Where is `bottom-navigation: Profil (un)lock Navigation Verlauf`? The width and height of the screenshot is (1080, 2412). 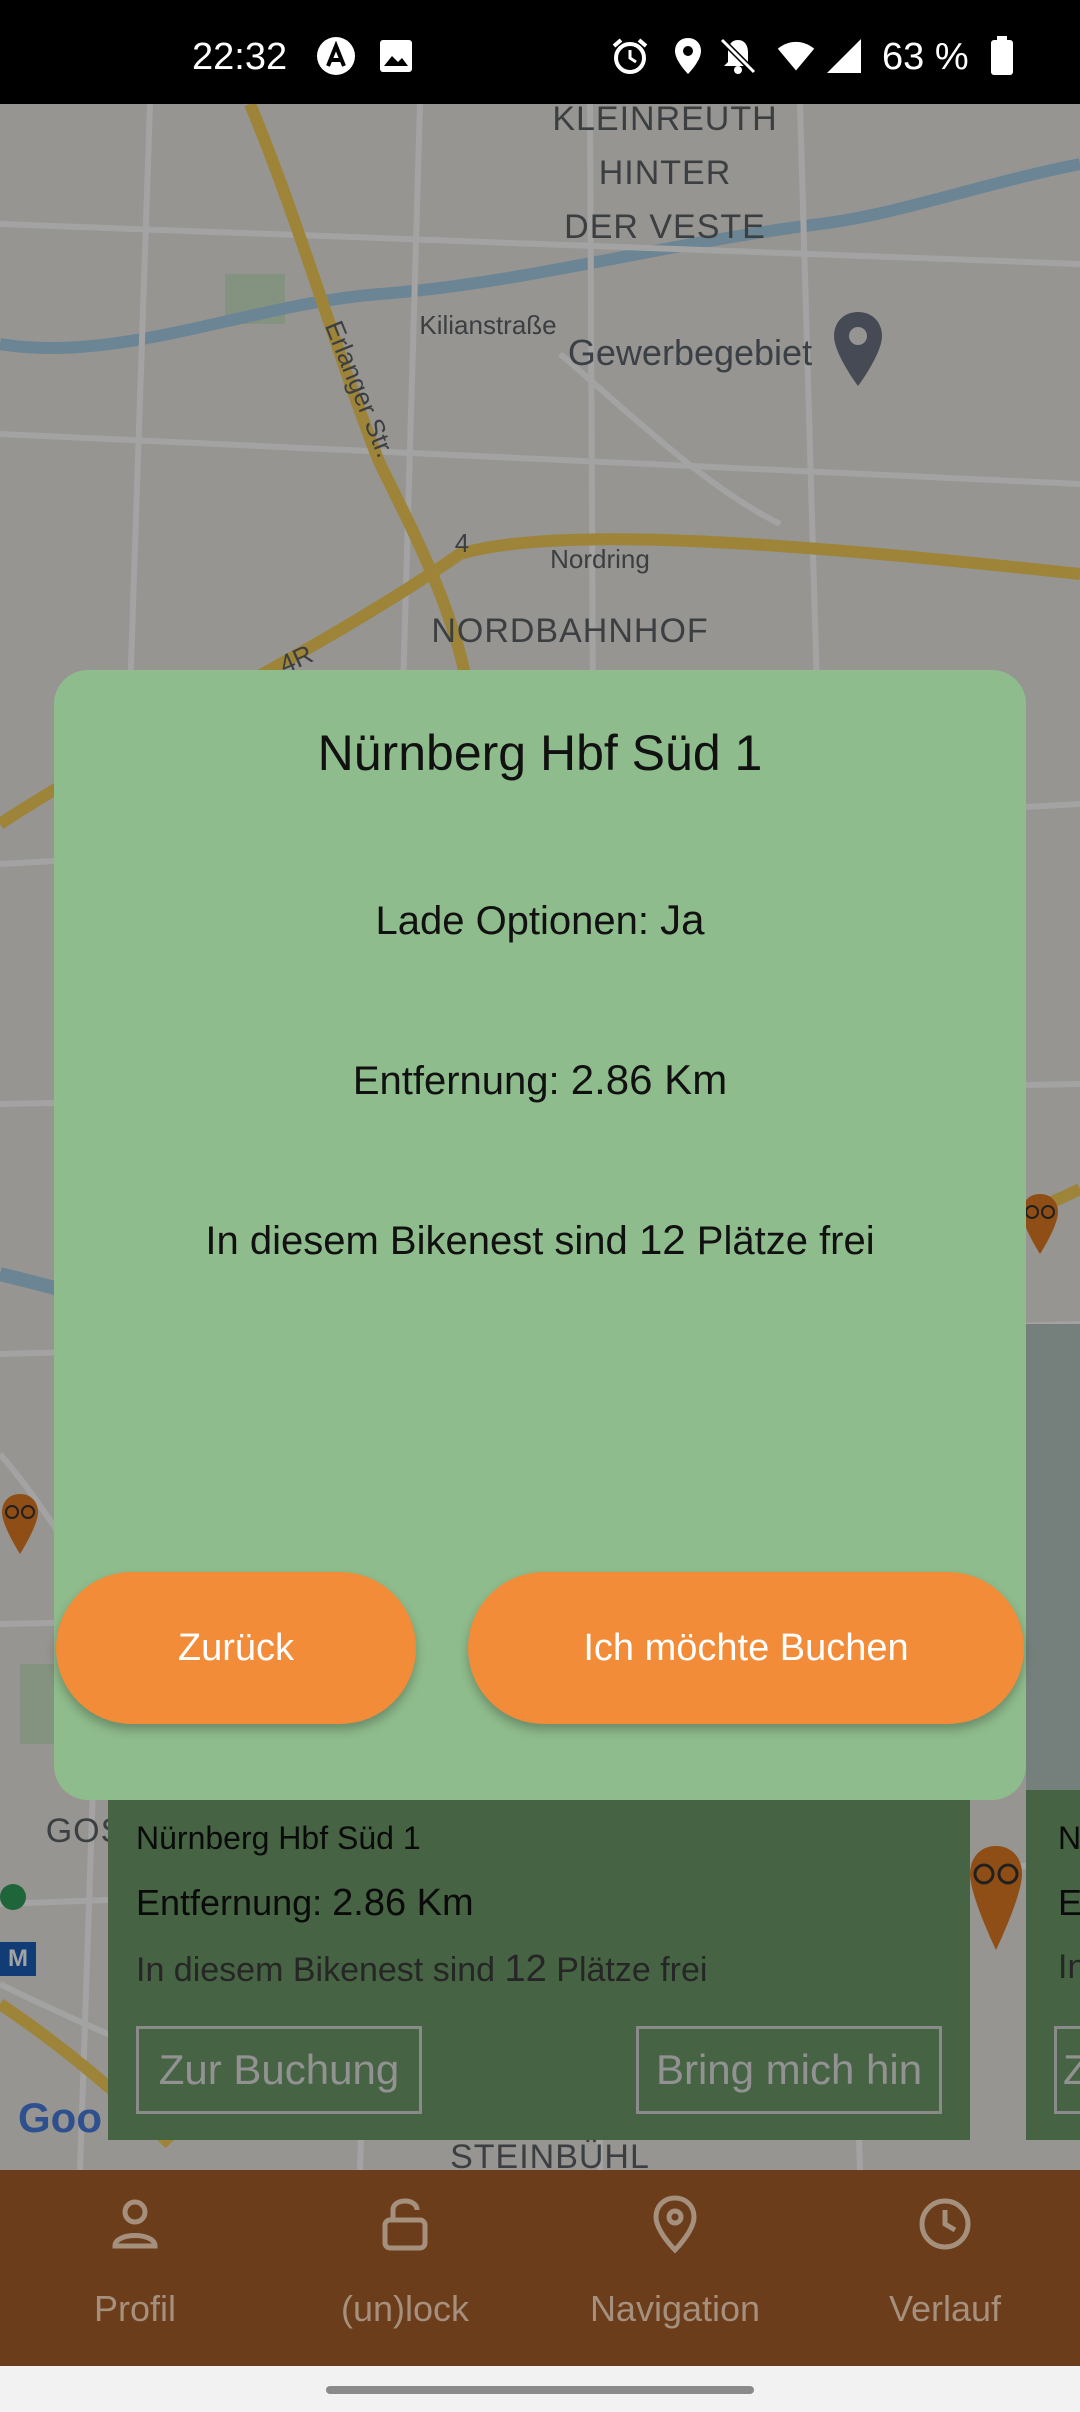
bottom-navigation: Profil (un)lock Navigation Verlauf is located at coordinates (540, 2268).